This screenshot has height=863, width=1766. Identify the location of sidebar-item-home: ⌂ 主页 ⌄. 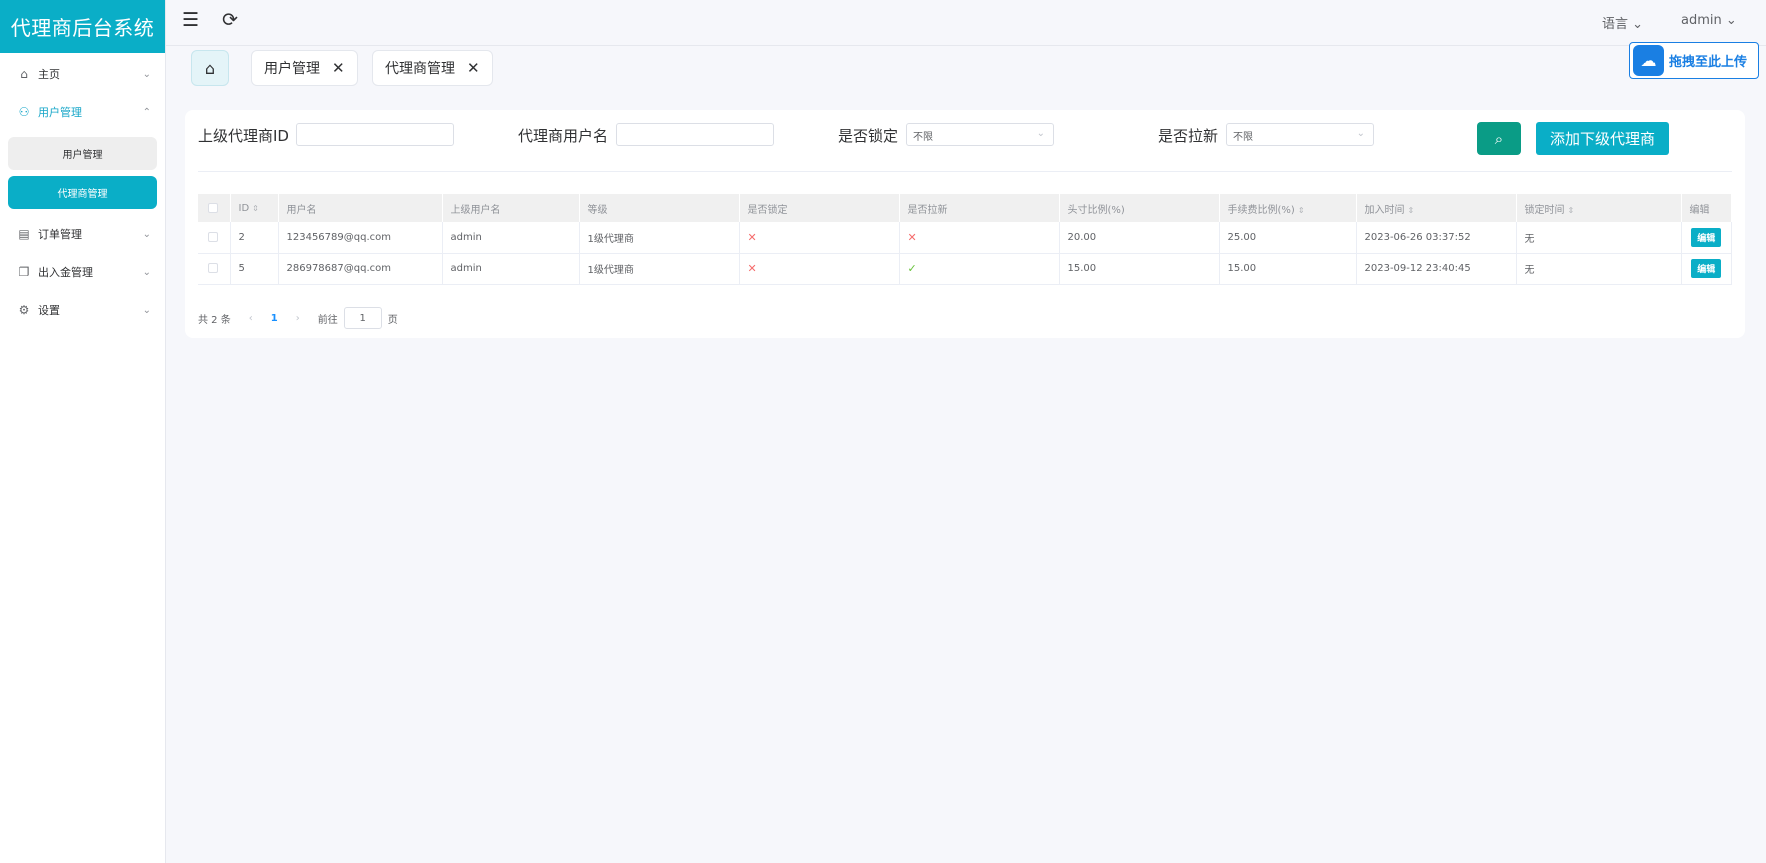
(82, 74).